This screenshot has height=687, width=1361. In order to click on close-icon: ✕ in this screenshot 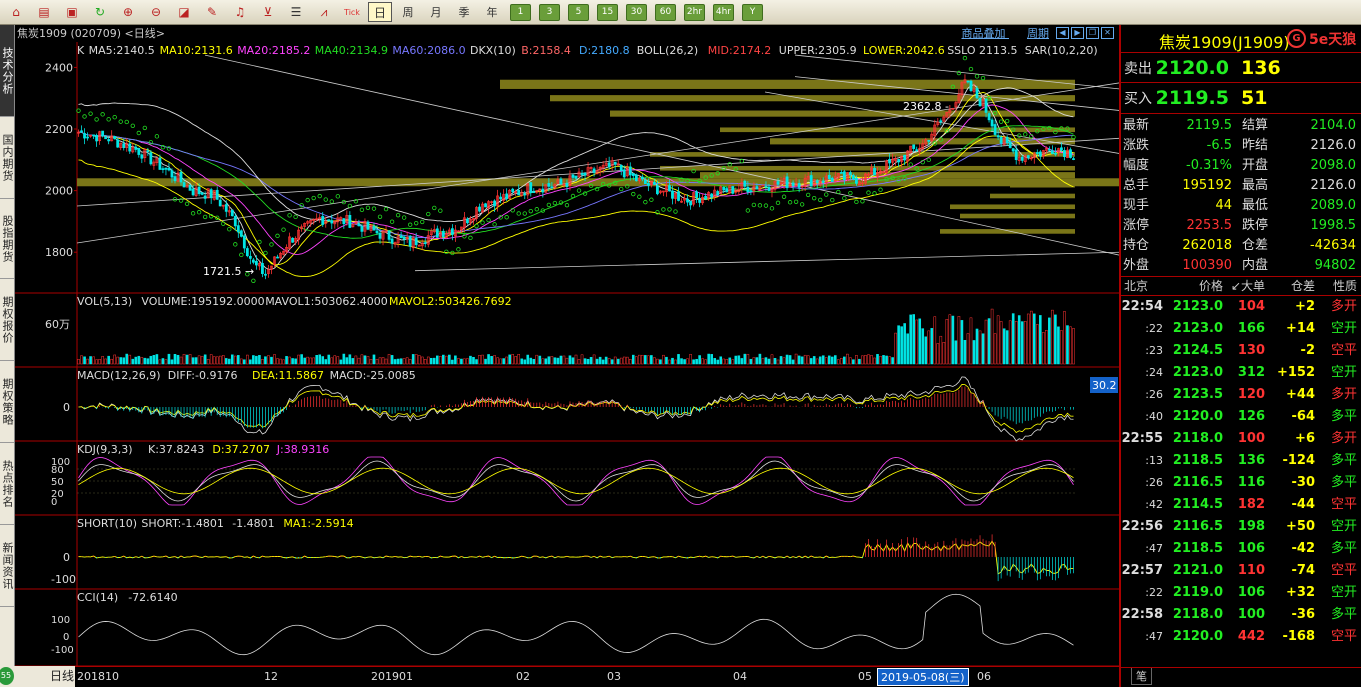, I will do `click(1107, 33)`.